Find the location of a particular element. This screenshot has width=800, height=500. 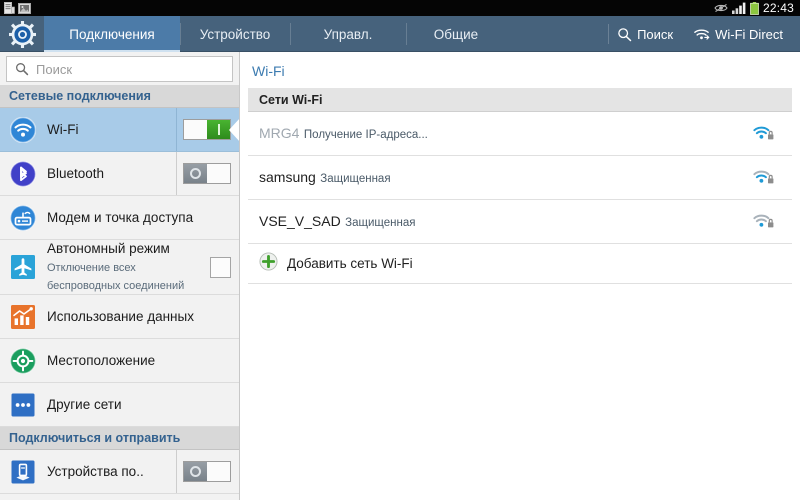

sidebar-item-more-networks: Другие сети is located at coordinates (119, 405).